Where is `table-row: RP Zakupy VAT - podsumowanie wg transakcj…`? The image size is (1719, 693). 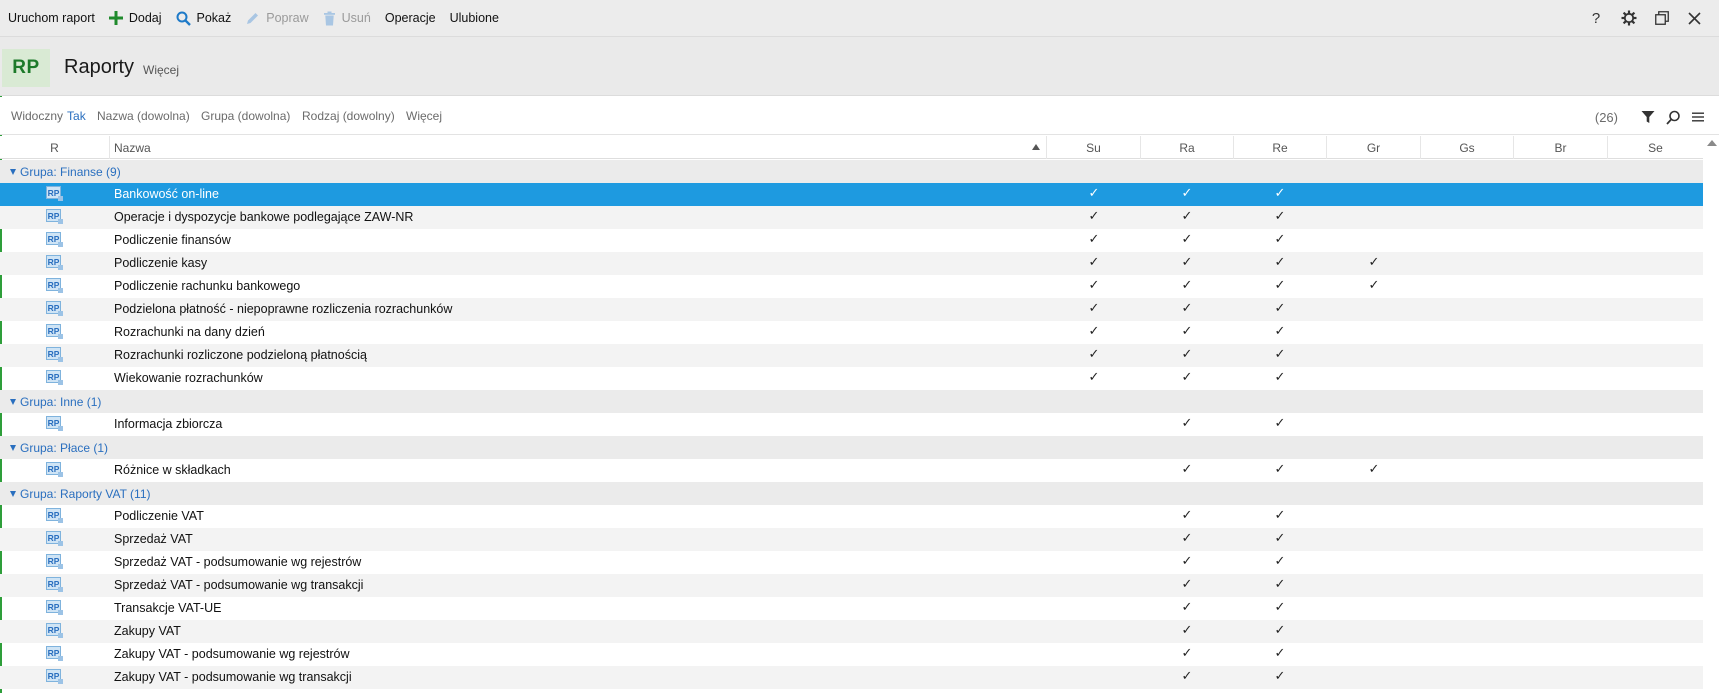
table-row: RP Zakupy VAT - podsumowanie wg transakcj… is located at coordinates (851, 677).